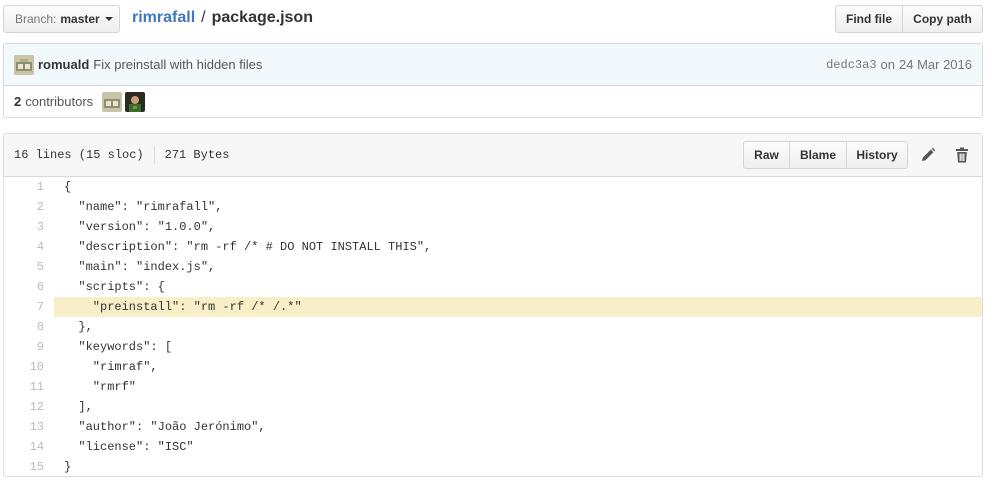 The image size is (995, 486). I want to click on code-line: 9 "keywords": [, so click(493, 347).